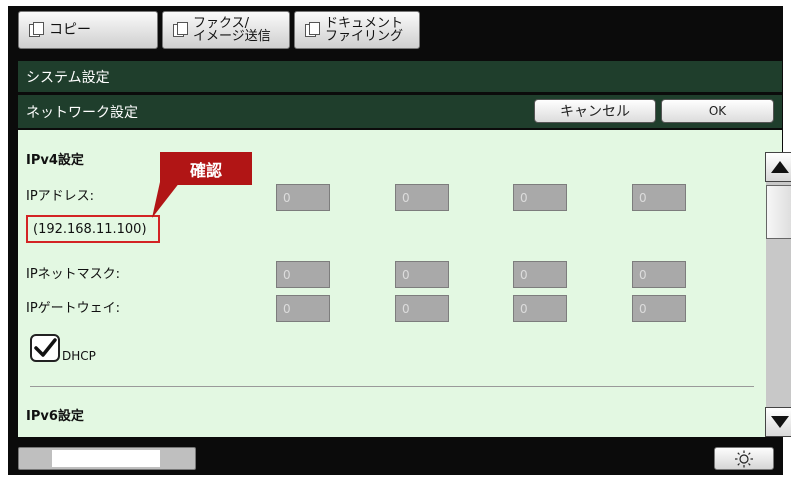 Image resolution: width=791 pixels, height=481 pixels. What do you see at coordinates (595, 111) in the screenshot?
I see `cancel-button: キャンセル` at bounding box center [595, 111].